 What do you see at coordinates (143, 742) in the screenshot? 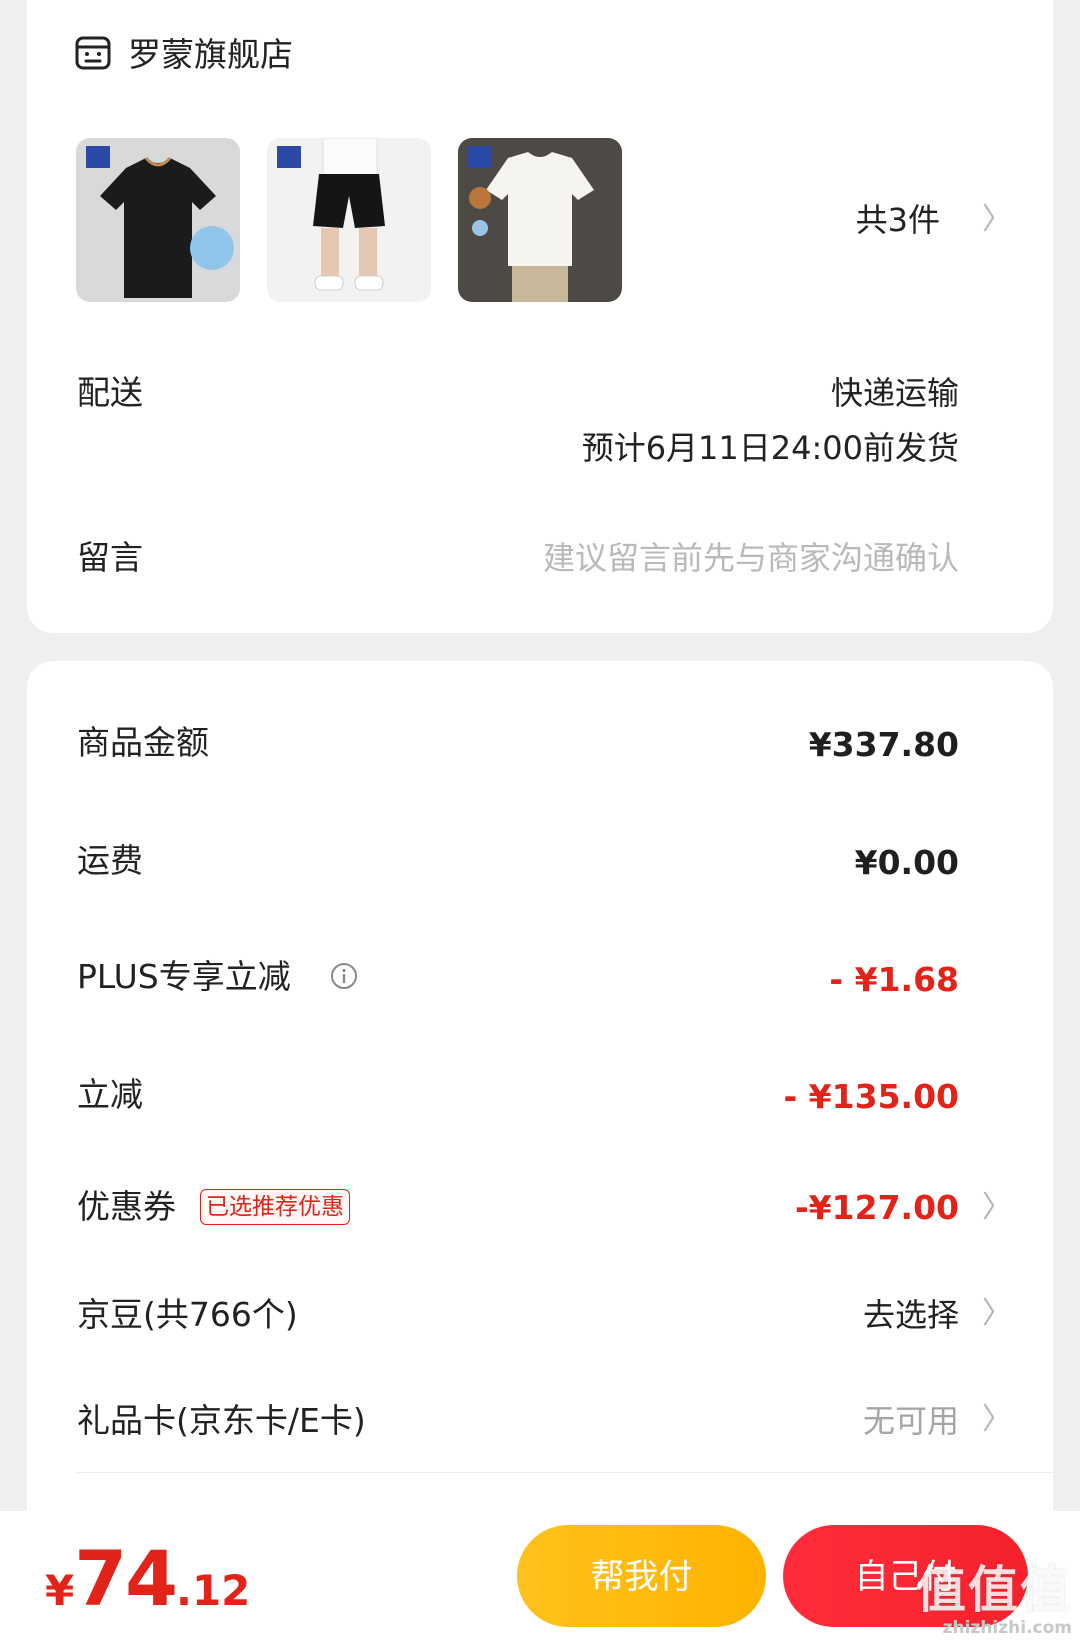
I see `goods-amount-label: 商品金额` at bounding box center [143, 742].